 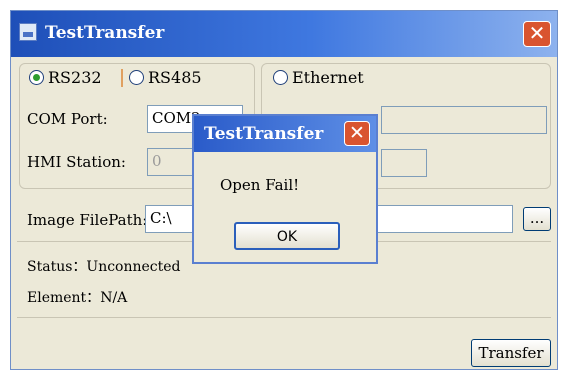 I want to click on close-button: ✕, so click(x=537, y=34).